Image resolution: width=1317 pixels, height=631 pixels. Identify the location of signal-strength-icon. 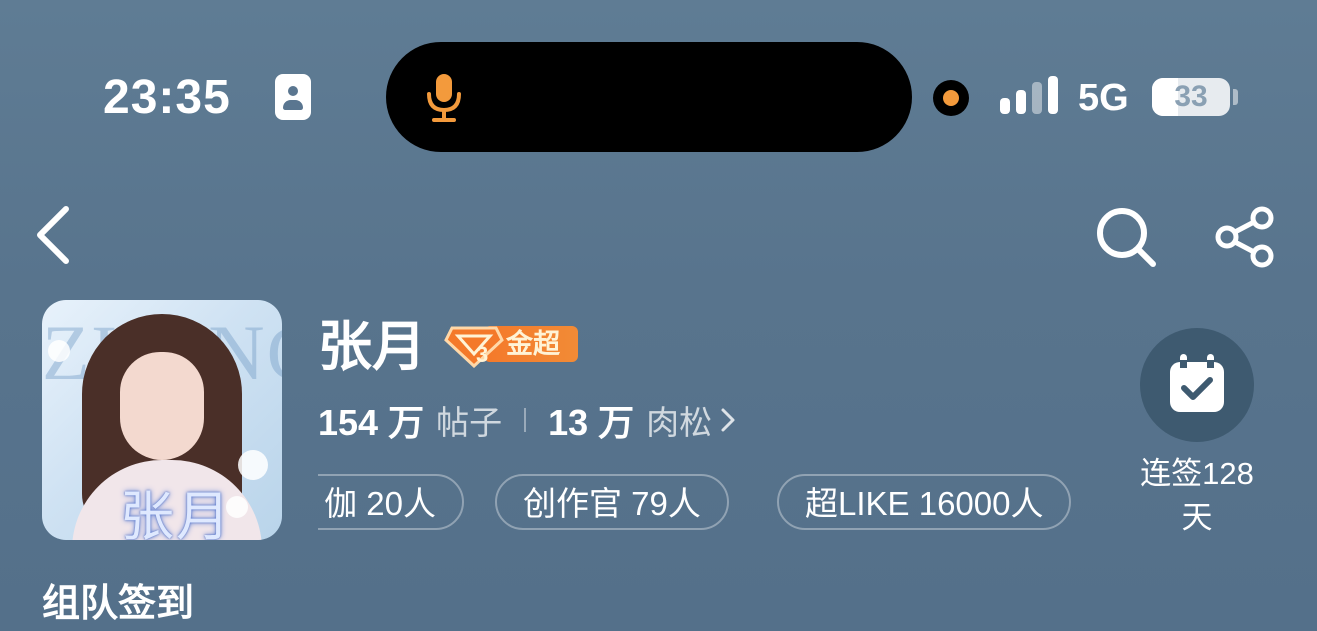
(1029, 95).